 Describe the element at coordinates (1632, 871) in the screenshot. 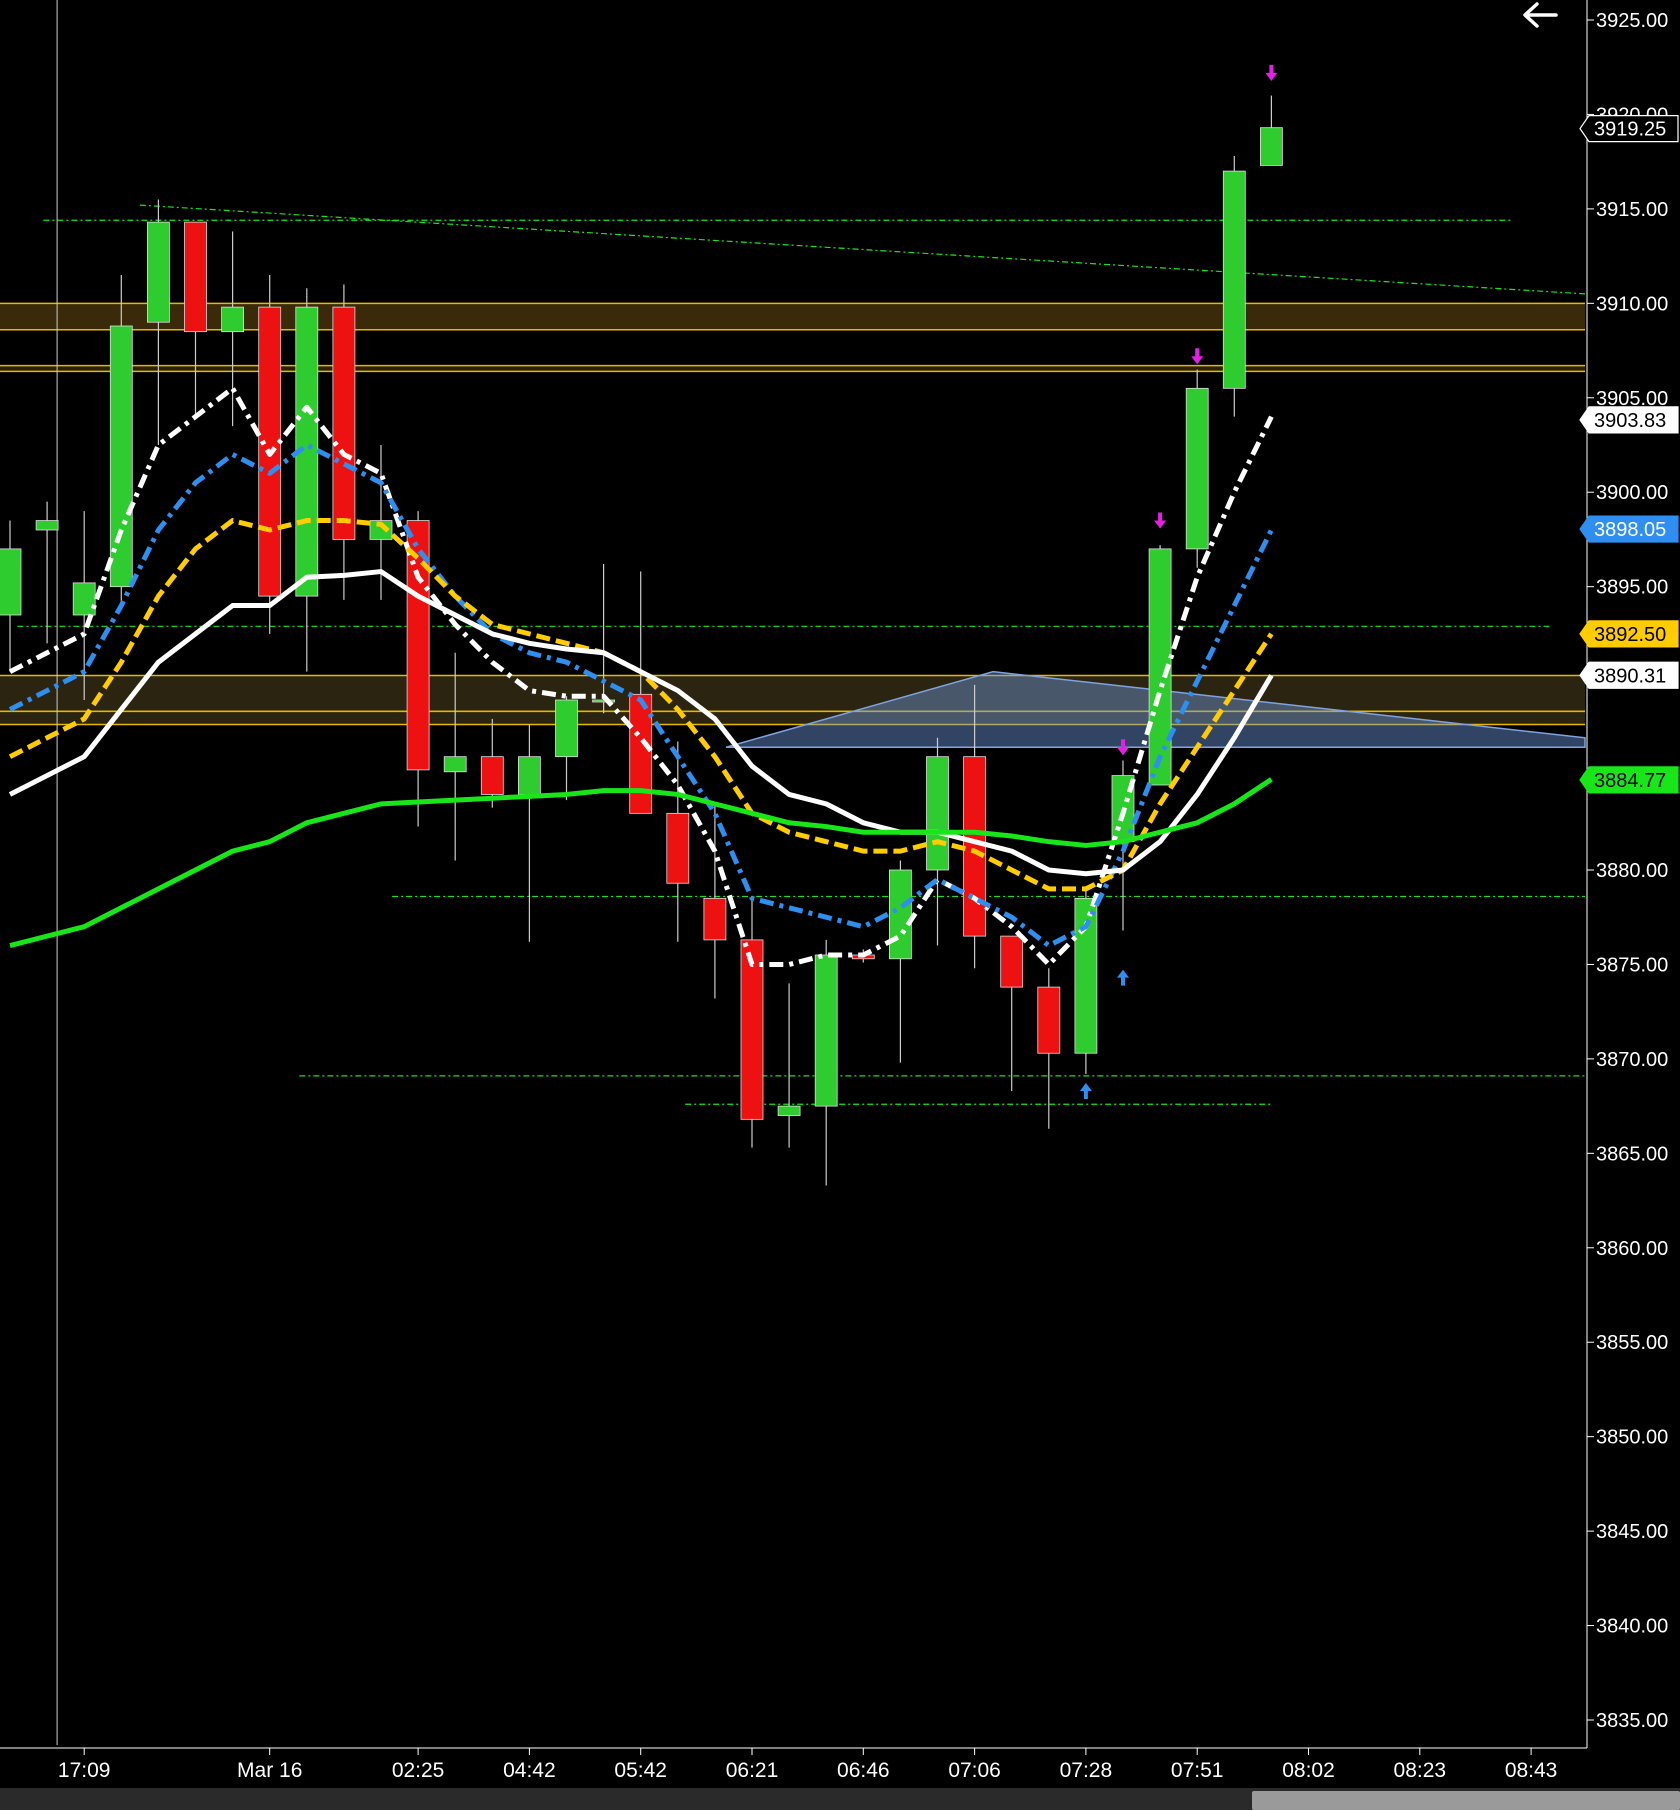

I see `price-tick-label: 3880.00` at that location.